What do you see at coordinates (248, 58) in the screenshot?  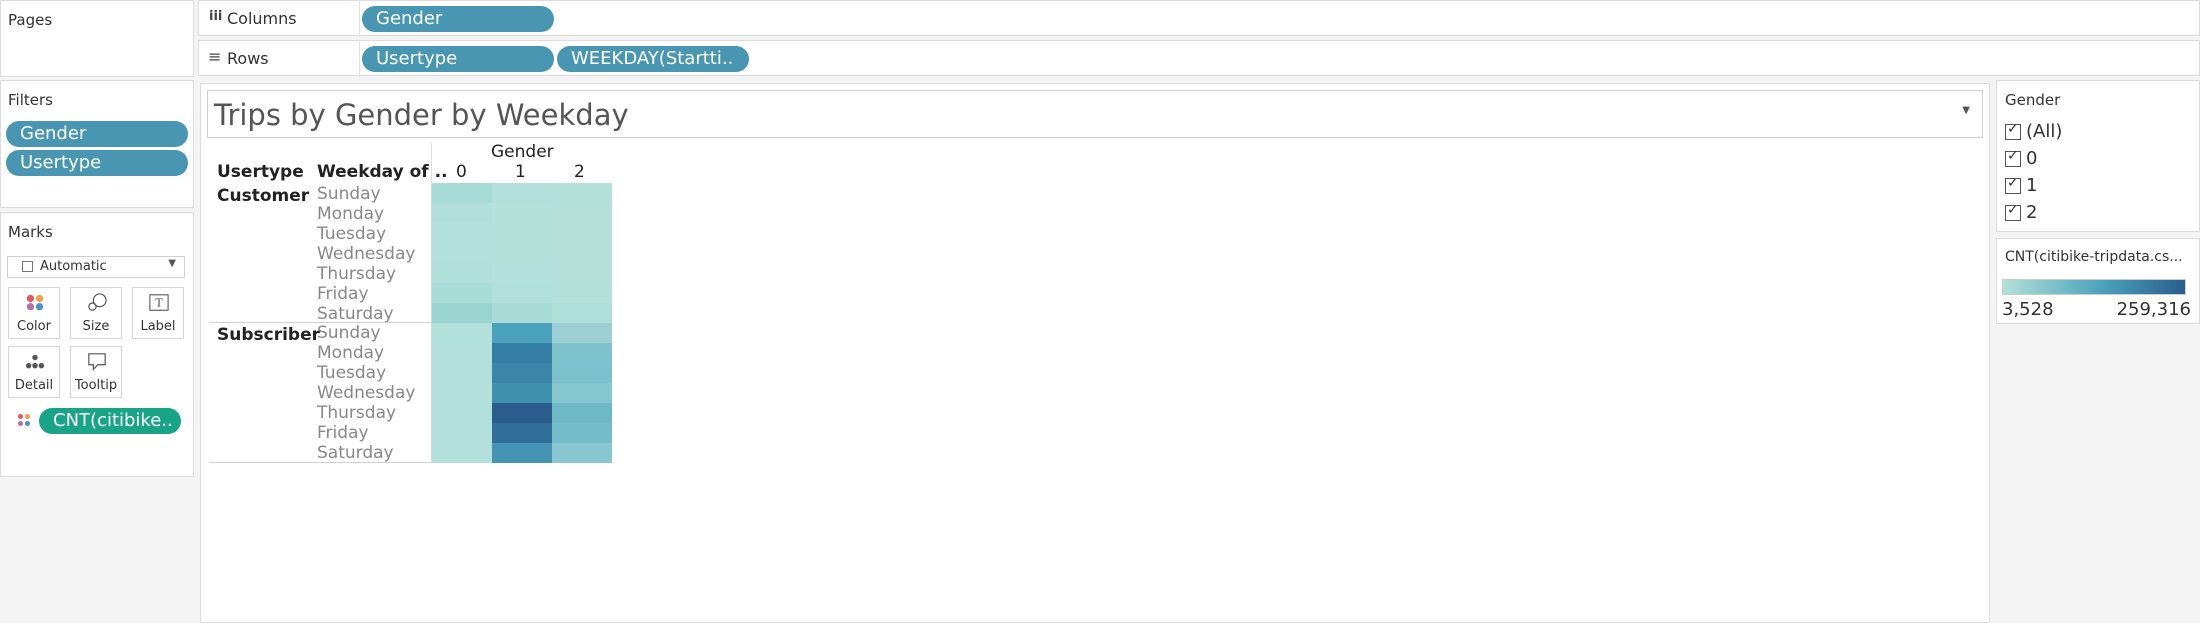 I see `rows-label: Rows` at bounding box center [248, 58].